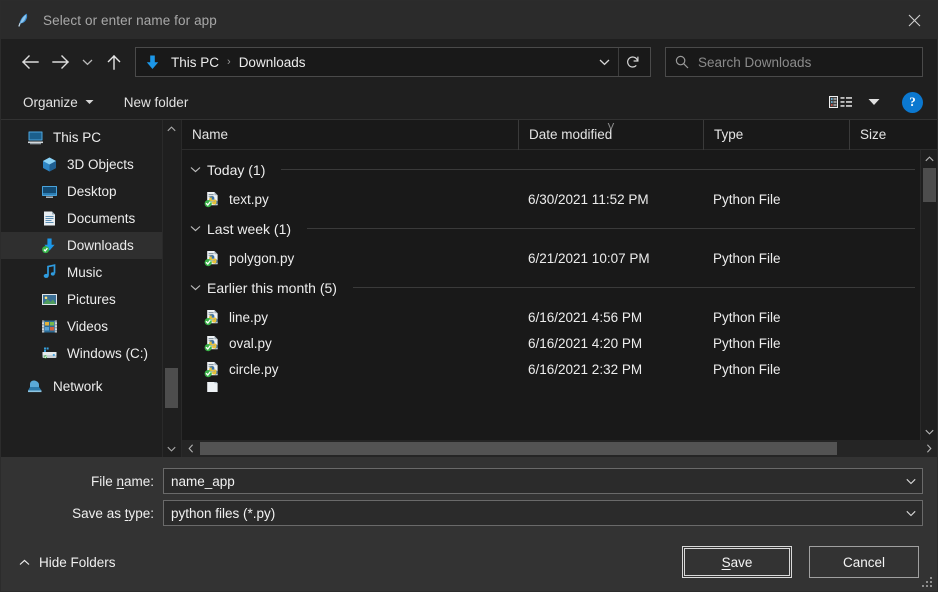  I want to click on hide-folders-button: Hide Folders, so click(67, 562).